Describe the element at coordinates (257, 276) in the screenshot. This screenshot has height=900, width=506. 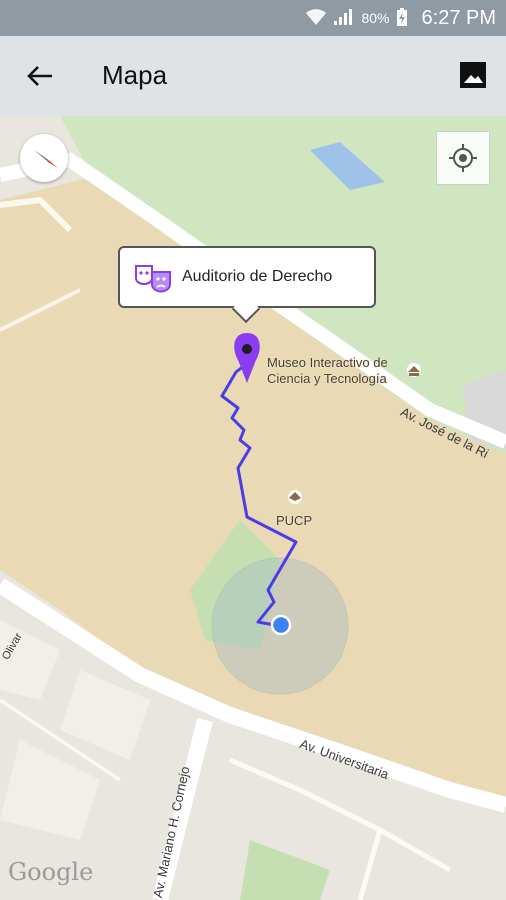
I see `callout-title: Auditorio de Derecho` at that location.